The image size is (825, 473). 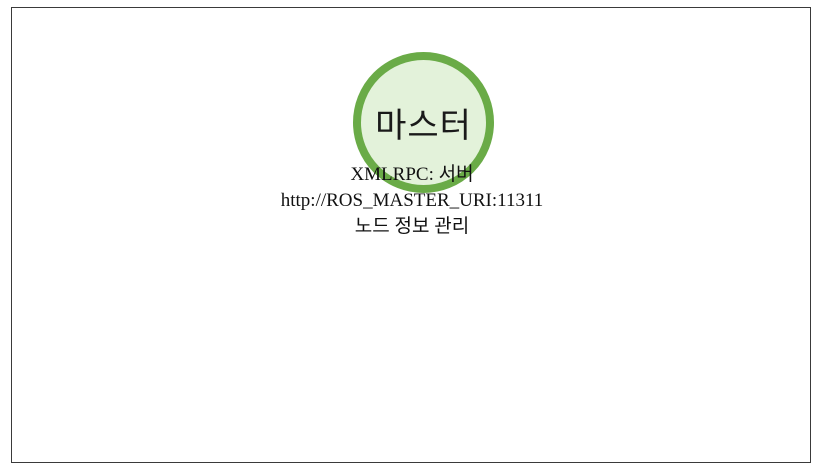 I want to click on info-line-xmlrpc: XMLRPC: 서버, so click(x=412, y=174).